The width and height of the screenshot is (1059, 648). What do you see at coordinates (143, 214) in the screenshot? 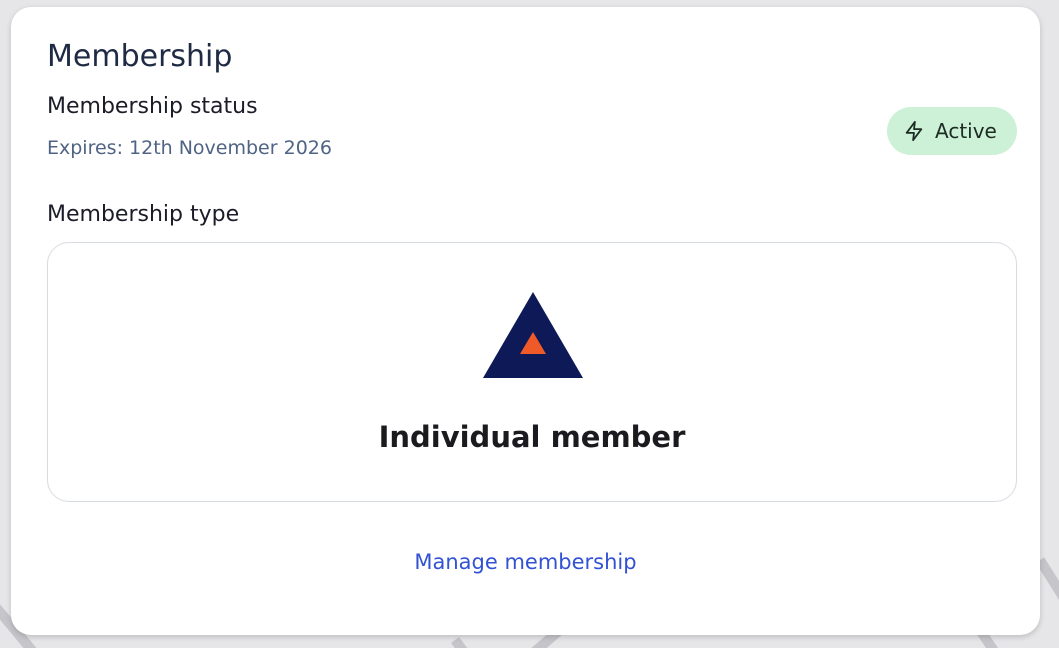
I see `membership-type-label: Membership type` at bounding box center [143, 214].